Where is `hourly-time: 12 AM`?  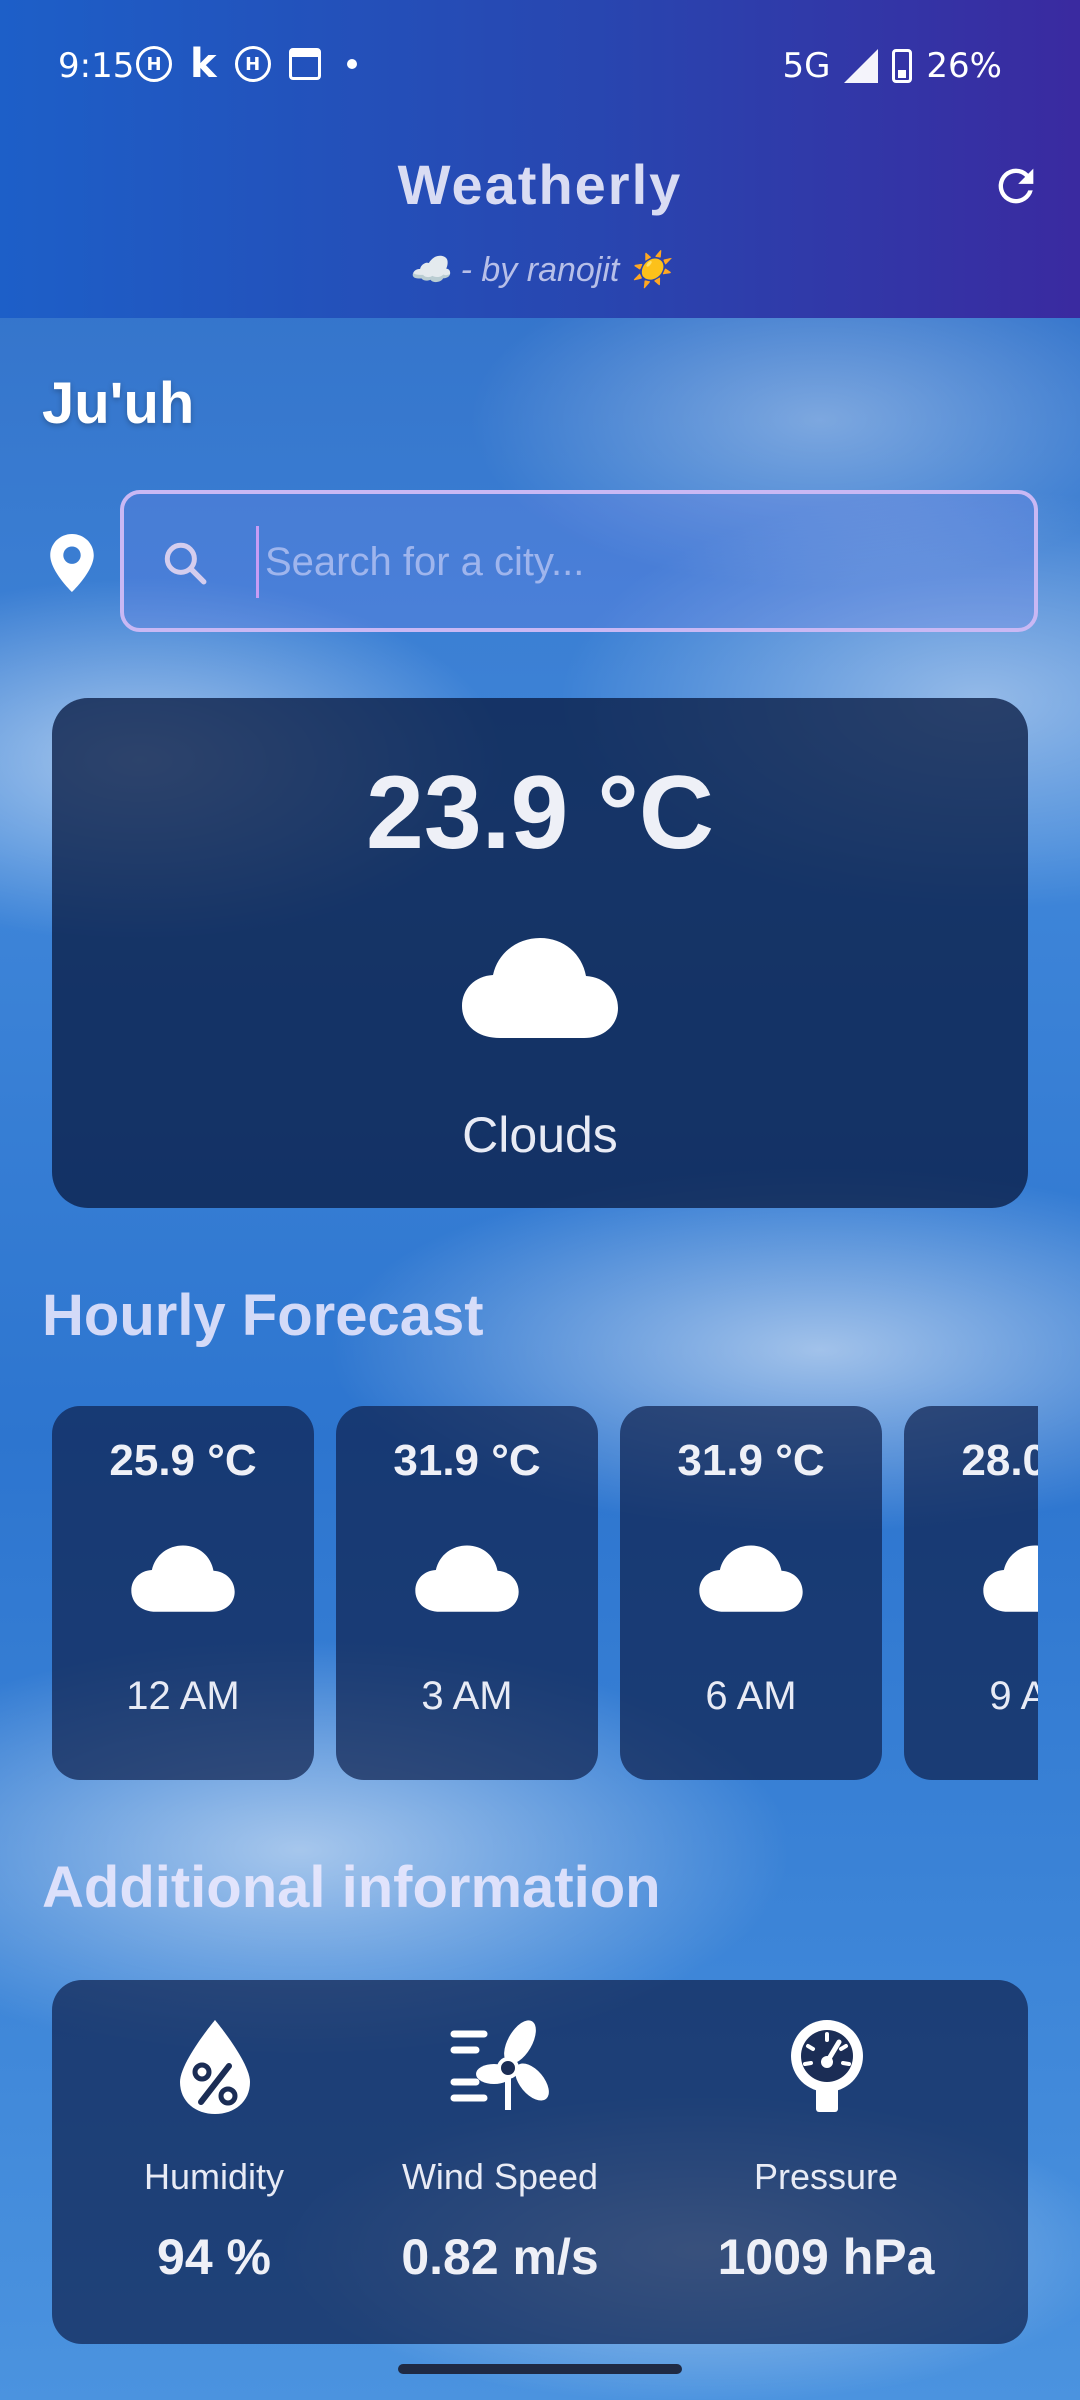 hourly-time: 12 AM is located at coordinates (183, 1696).